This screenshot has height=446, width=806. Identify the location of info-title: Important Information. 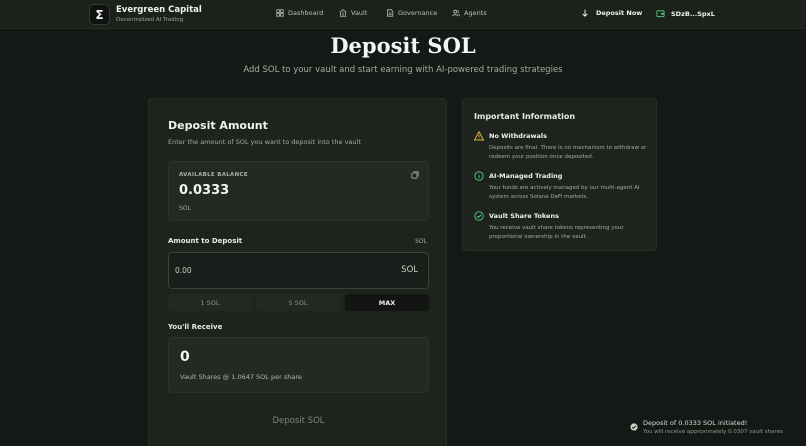
(525, 116).